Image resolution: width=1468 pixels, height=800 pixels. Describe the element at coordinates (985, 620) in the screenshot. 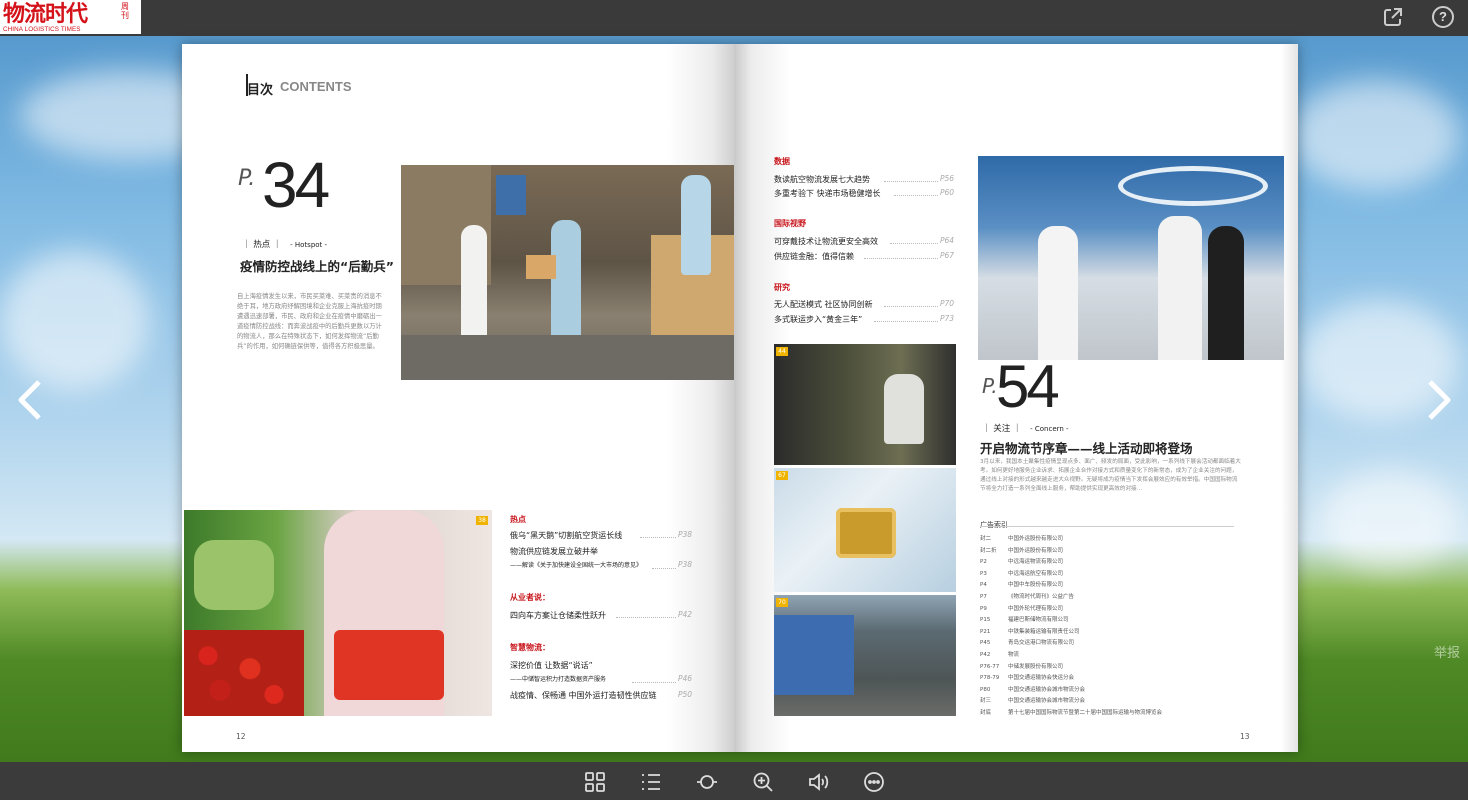

I see `ad-page: P15` at that location.